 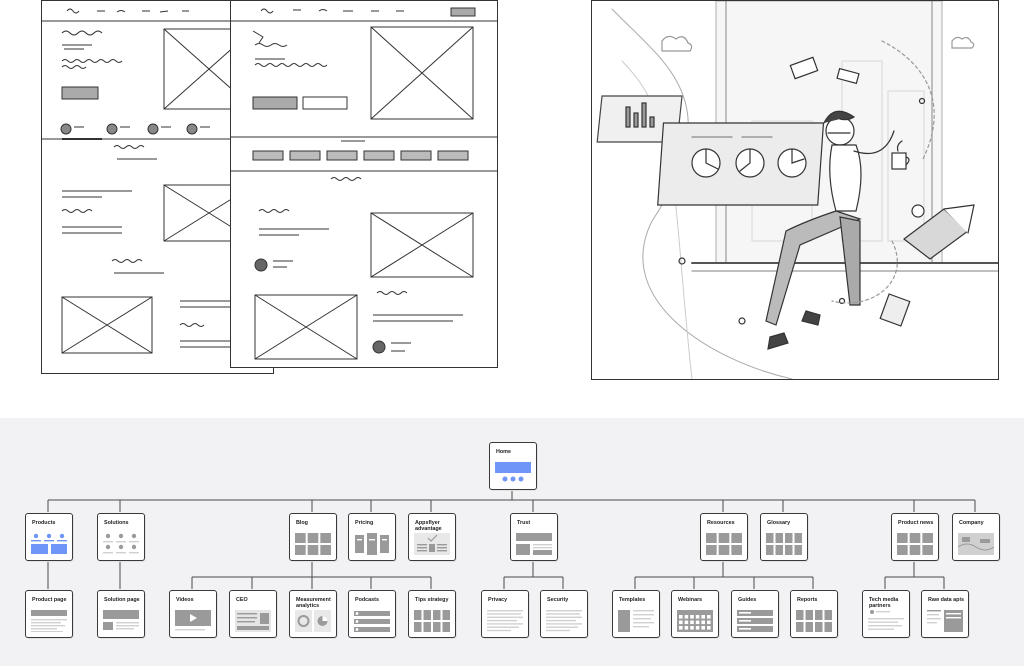 I want to click on node-appsflyer-advantage: Appsflyer advantage, so click(x=432, y=537).